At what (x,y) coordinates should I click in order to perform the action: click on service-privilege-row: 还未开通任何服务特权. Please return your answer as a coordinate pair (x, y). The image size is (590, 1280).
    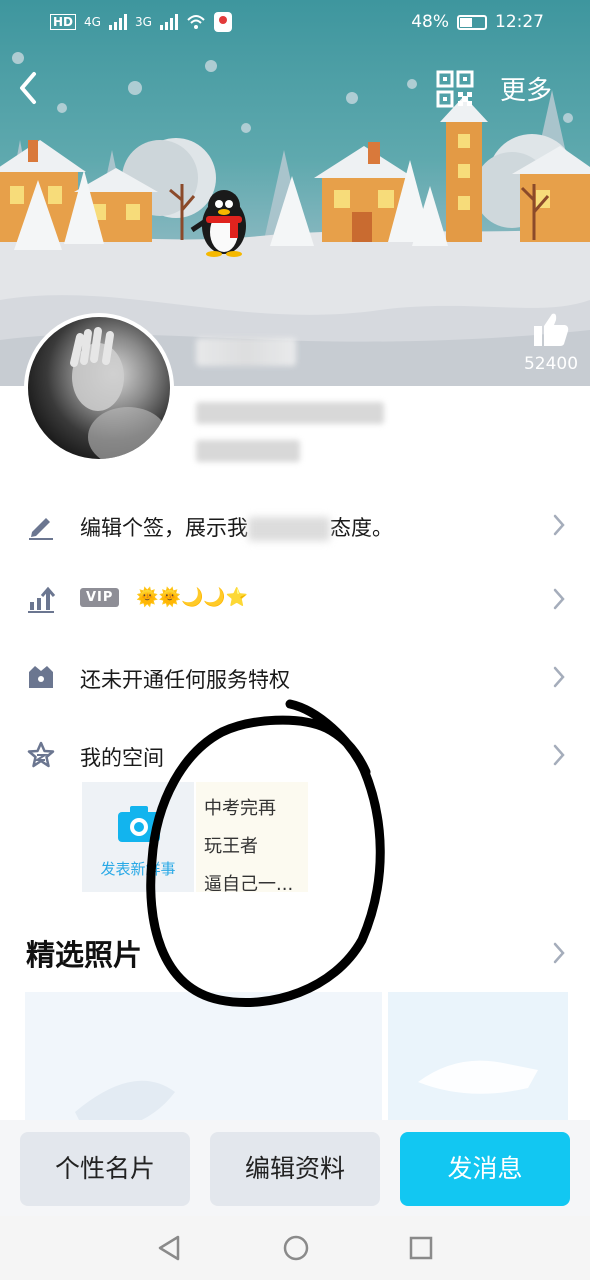
    Looking at the image, I should click on (295, 678).